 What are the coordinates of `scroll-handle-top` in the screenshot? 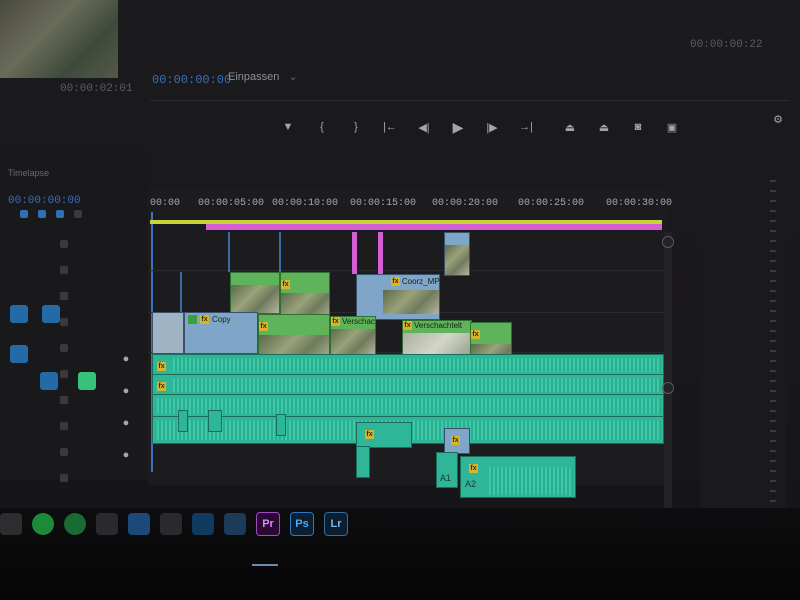 It's located at (668, 242).